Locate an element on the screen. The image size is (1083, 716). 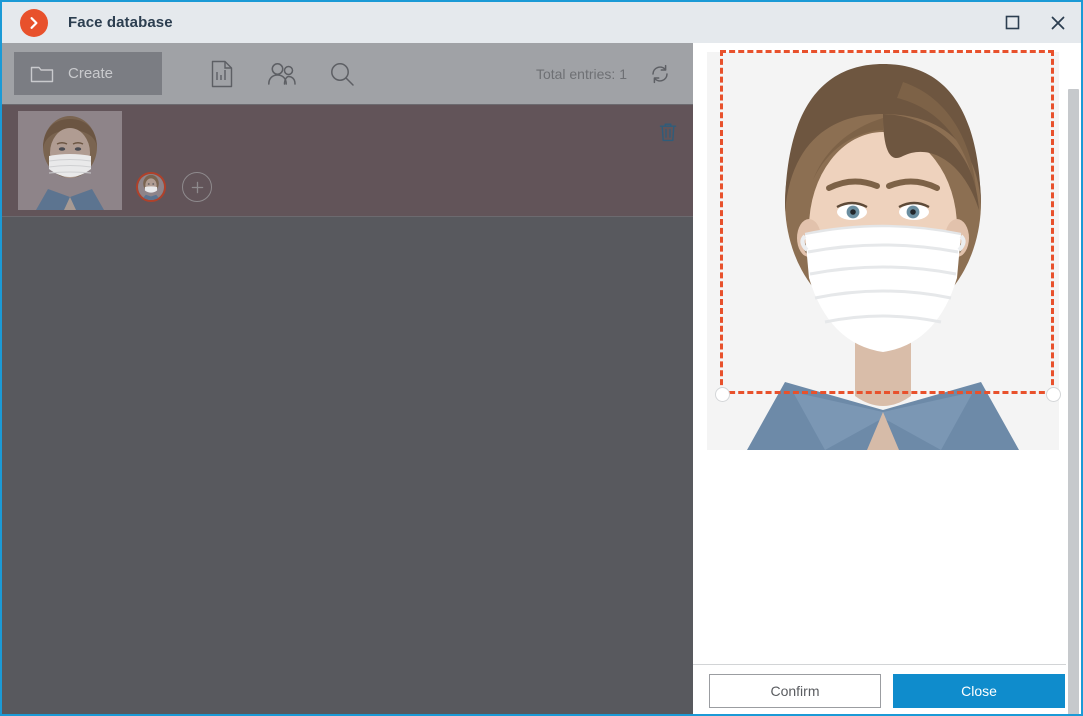
face-chip-photo is located at coordinates (151, 187).